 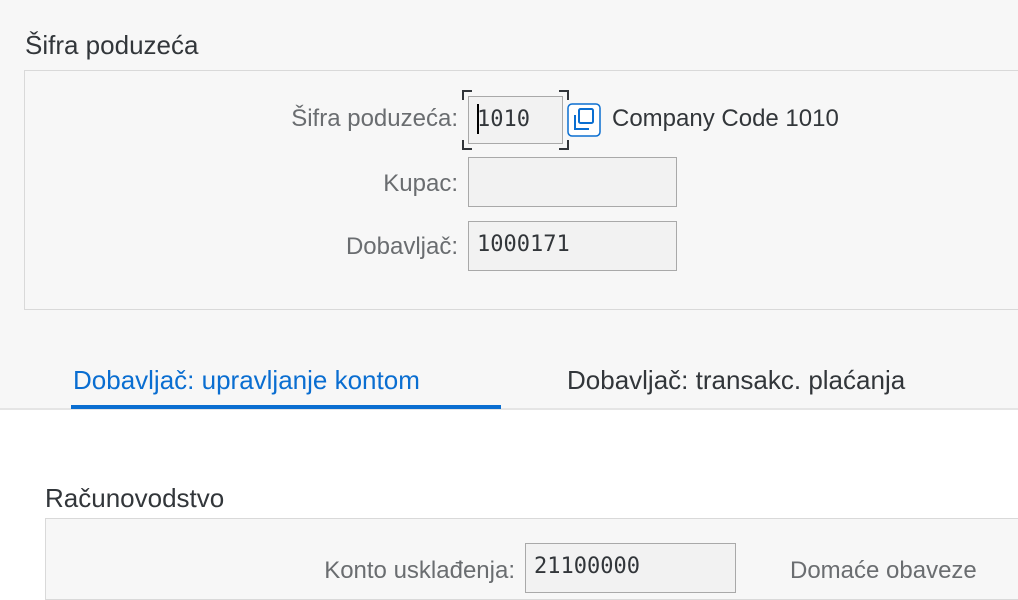 I want to click on company-code-description: Company Code 1010, so click(x=725, y=118).